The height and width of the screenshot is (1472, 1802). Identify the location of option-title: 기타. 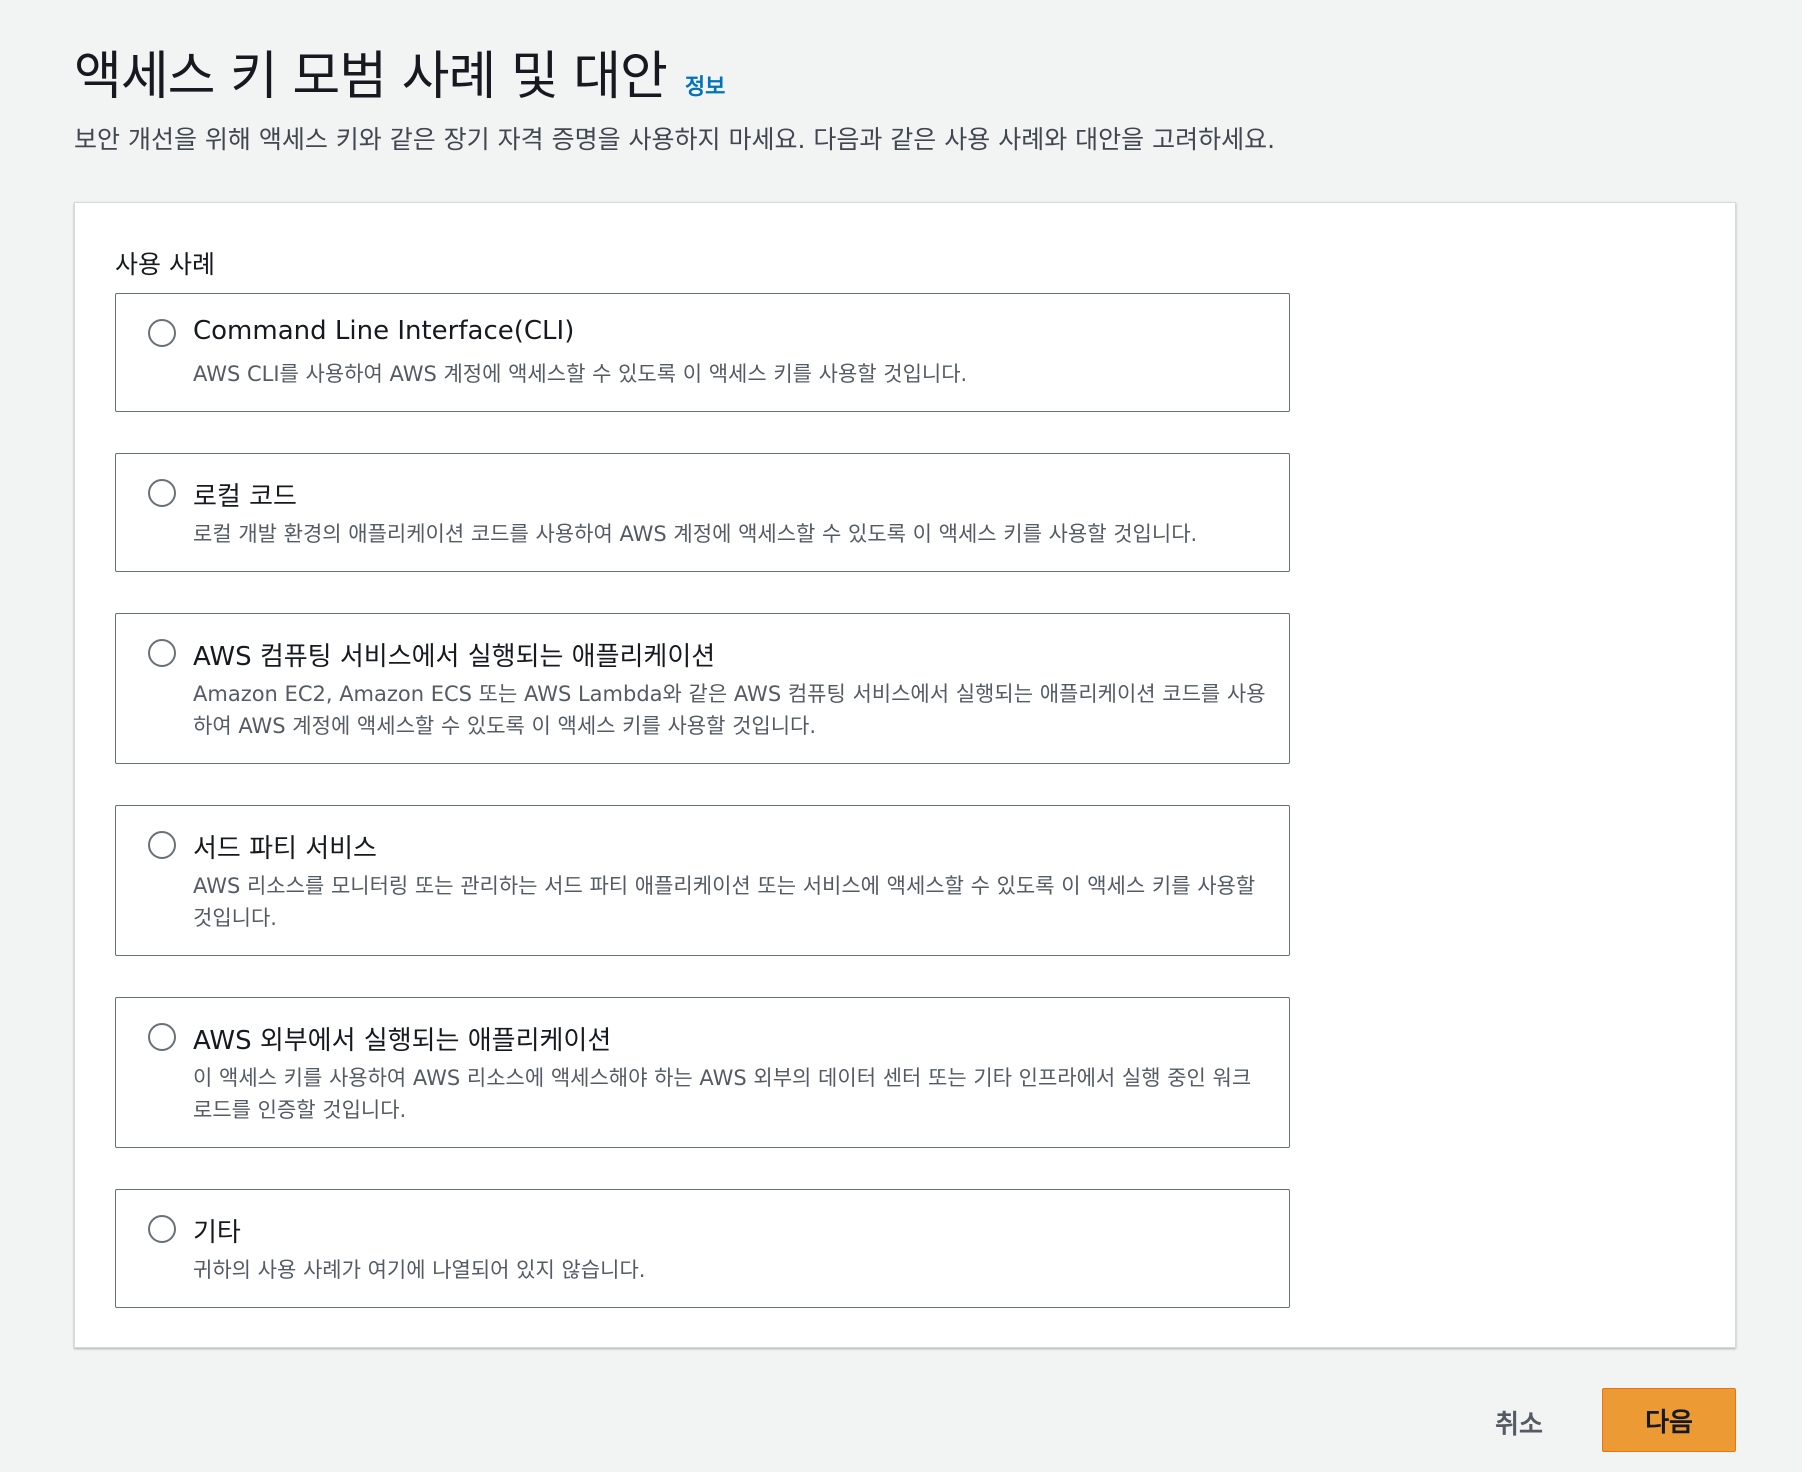
(217, 1233).